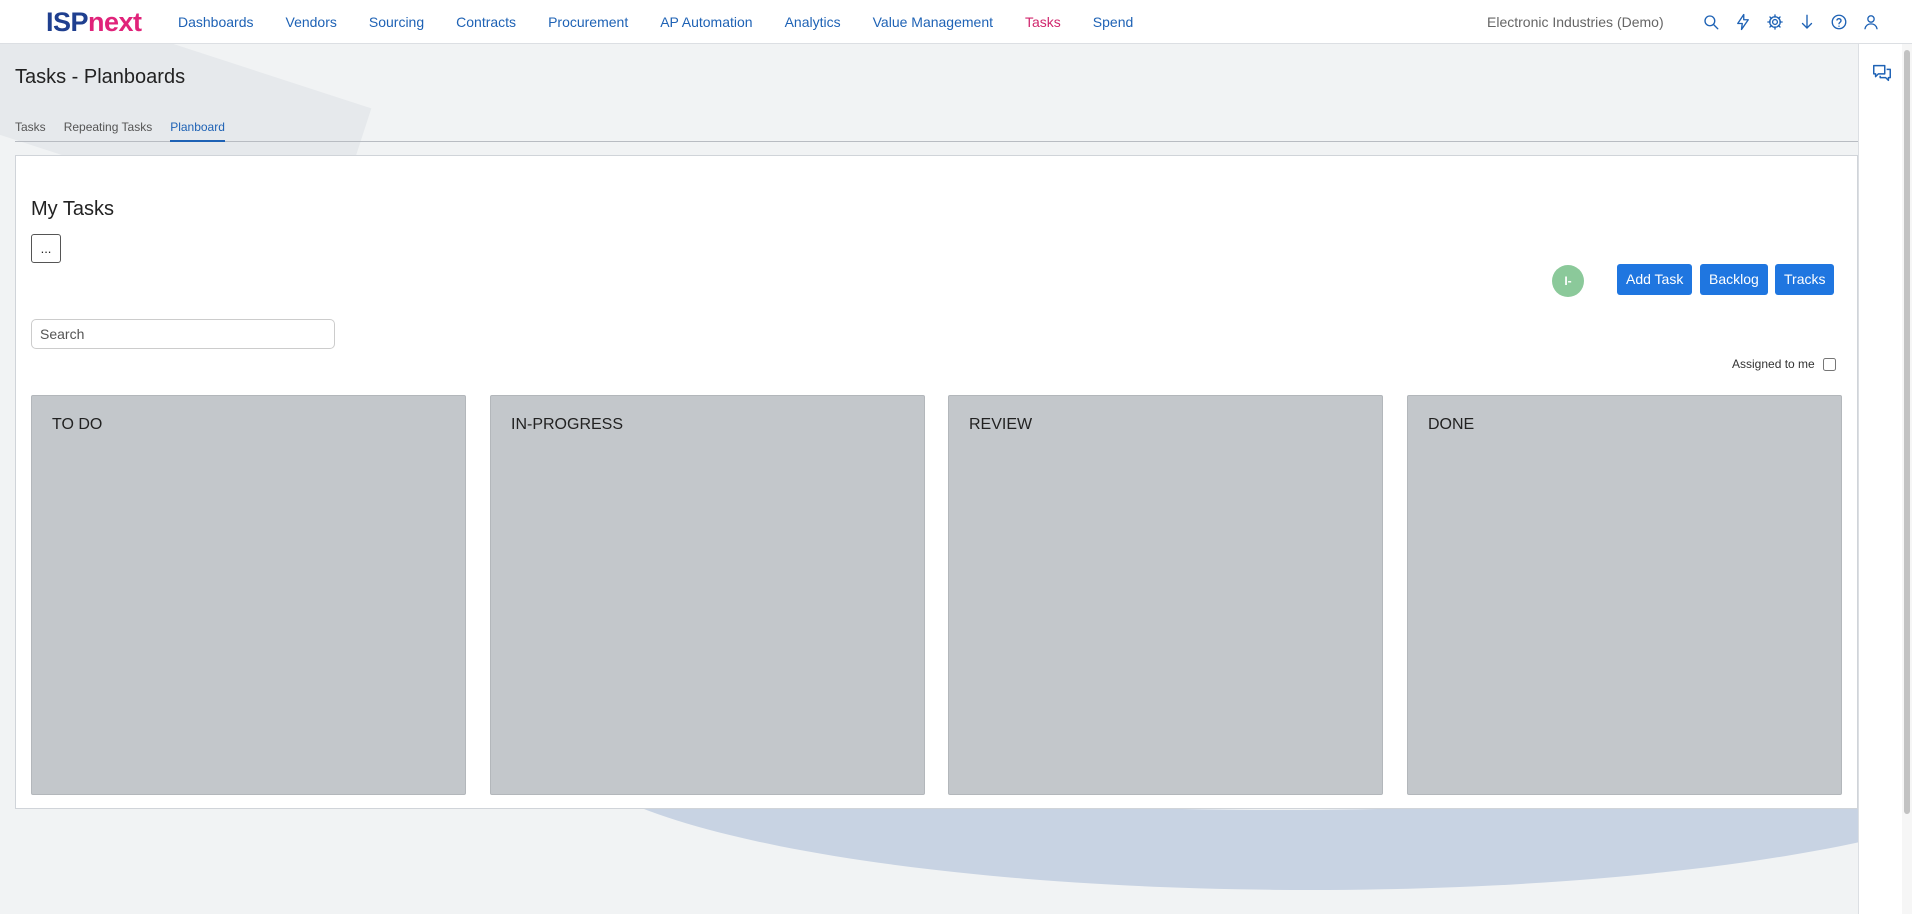 The width and height of the screenshot is (1912, 914). What do you see at coordinates (396, 22) in the screenshot?
I see `nav-sourcing: Sourcing` at bounding box center [396, 22].